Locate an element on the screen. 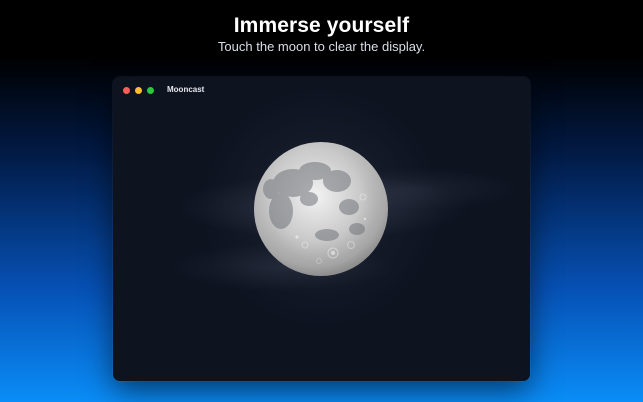 The image size is (643, 402). minimize-window-button is located at coordinates (138, 90).